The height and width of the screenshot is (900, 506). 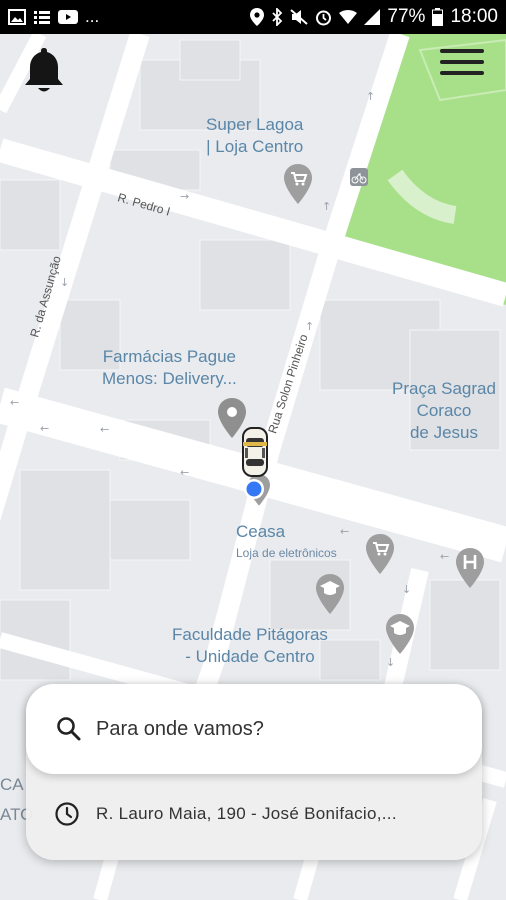 I want to click on current-location-dot, so click(x=254, y=489).